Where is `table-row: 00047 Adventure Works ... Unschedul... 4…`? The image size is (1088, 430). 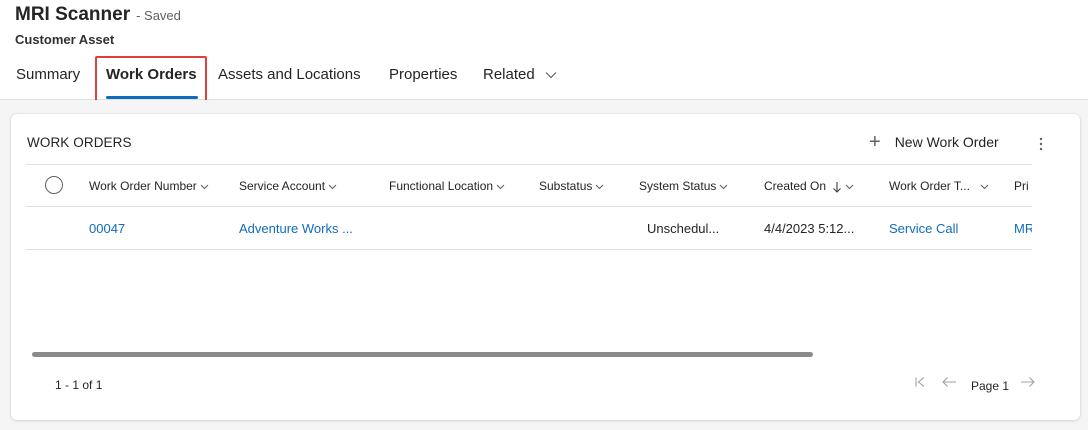 table-row: 00047 Adventure Works ... Unschedul... 4… is located at coordinates (529, 228).